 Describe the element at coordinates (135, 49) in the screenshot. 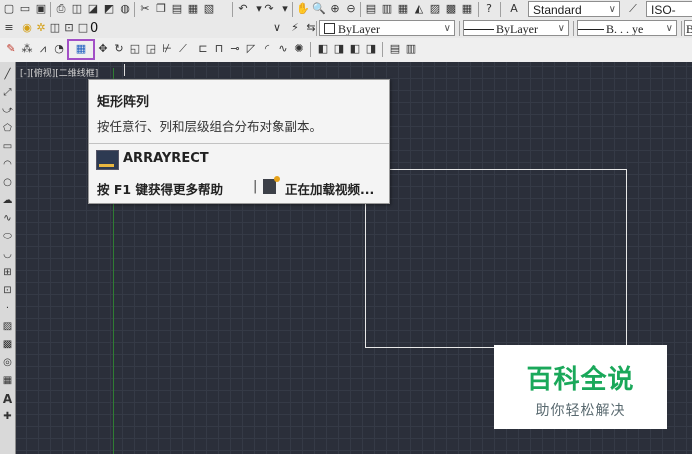

I see `scale-icon: ◱` at that location.